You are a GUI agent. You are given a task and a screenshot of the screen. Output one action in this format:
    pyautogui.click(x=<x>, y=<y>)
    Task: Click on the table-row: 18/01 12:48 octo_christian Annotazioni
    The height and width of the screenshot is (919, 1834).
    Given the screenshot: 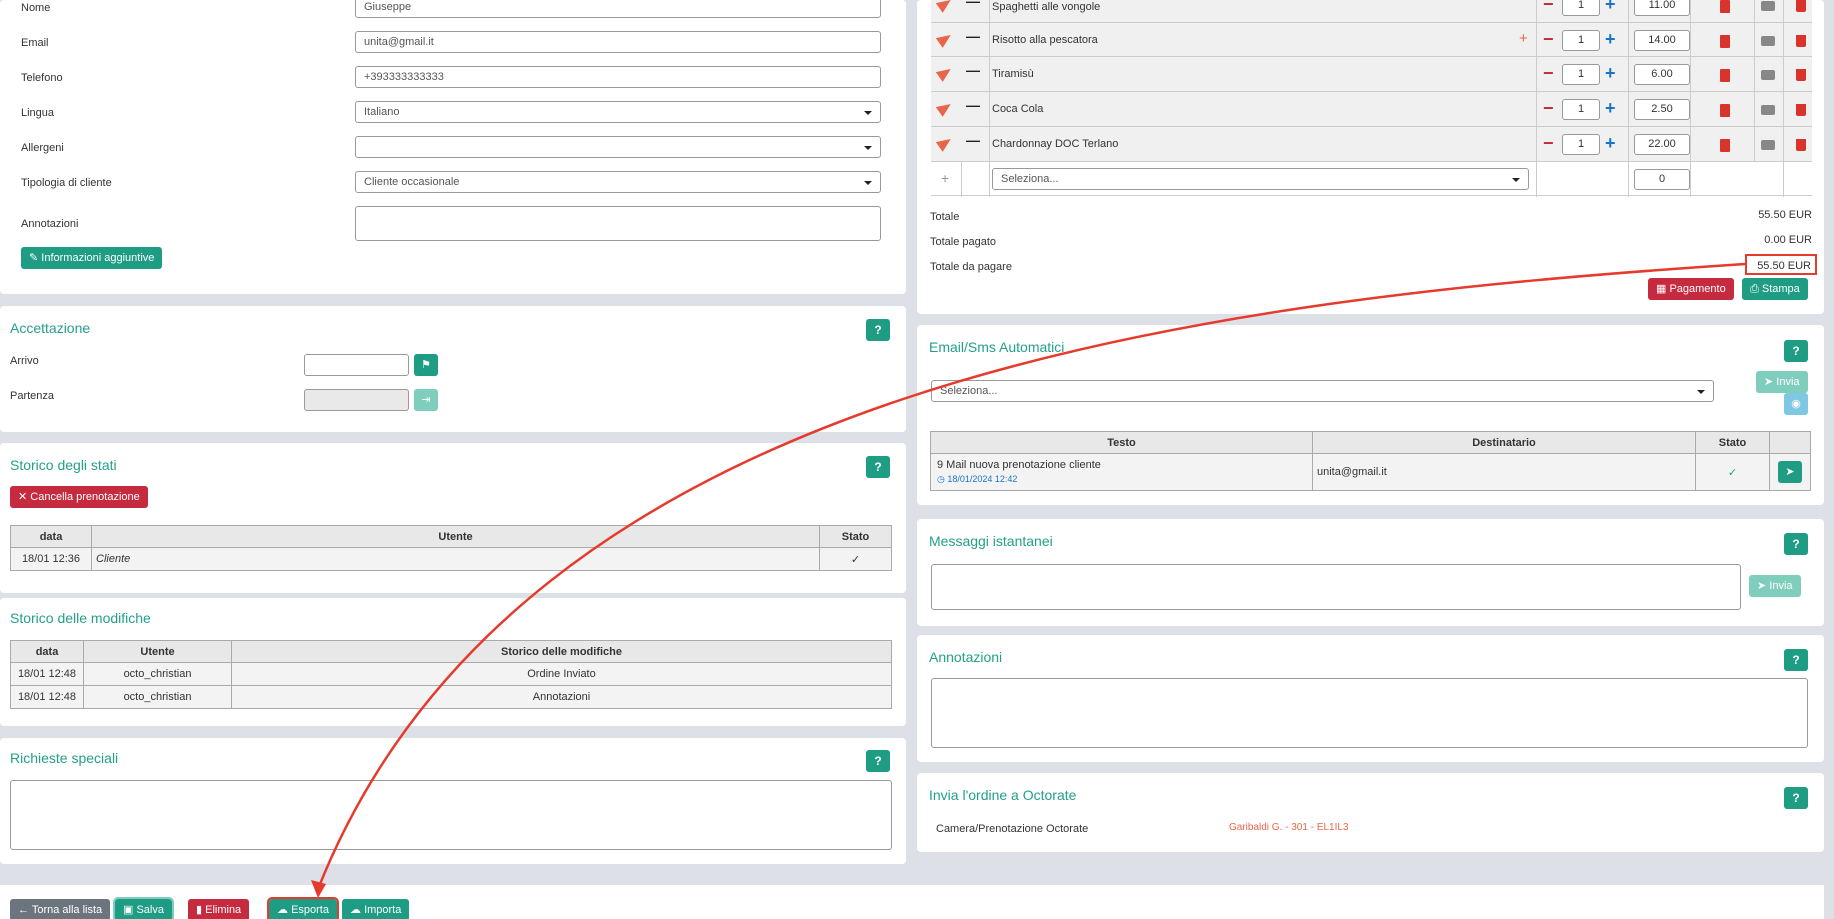 What is the action you would take?
    pyautogui.click(x=451, y=697)
    